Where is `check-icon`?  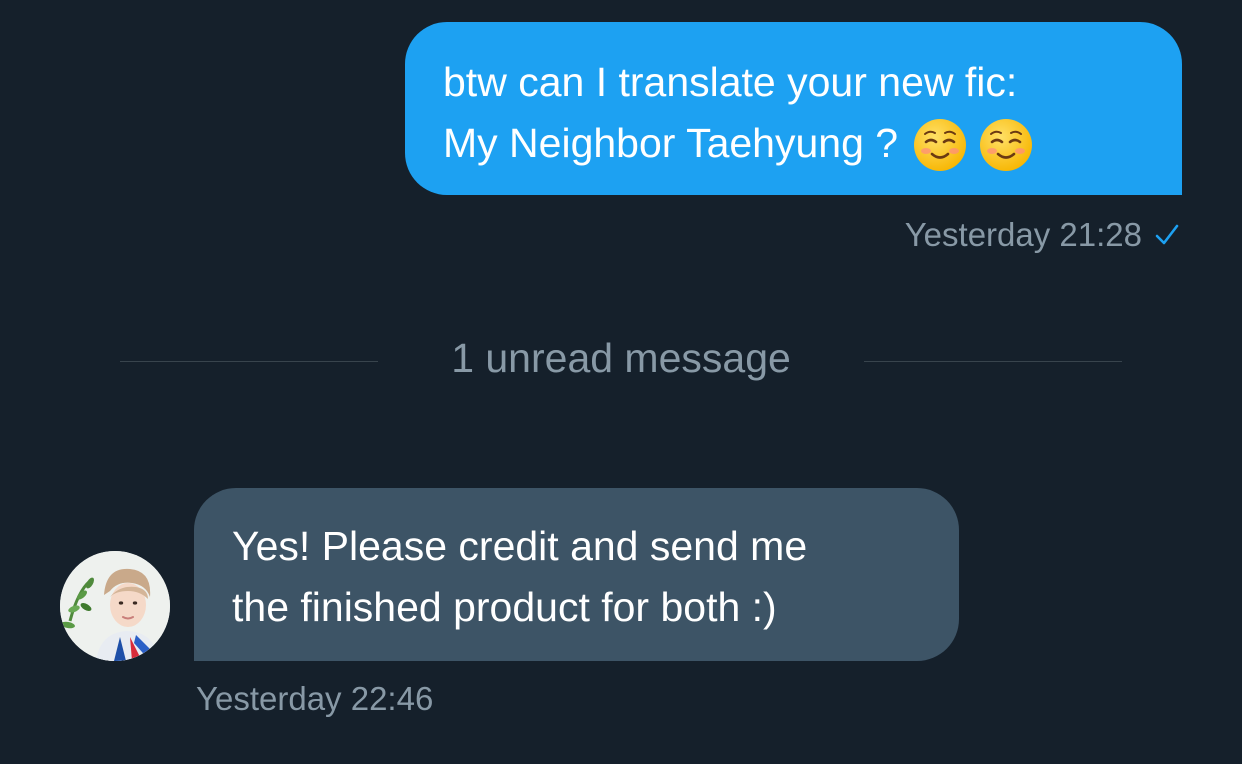
check-icon is located at coordinates (1167, 234).